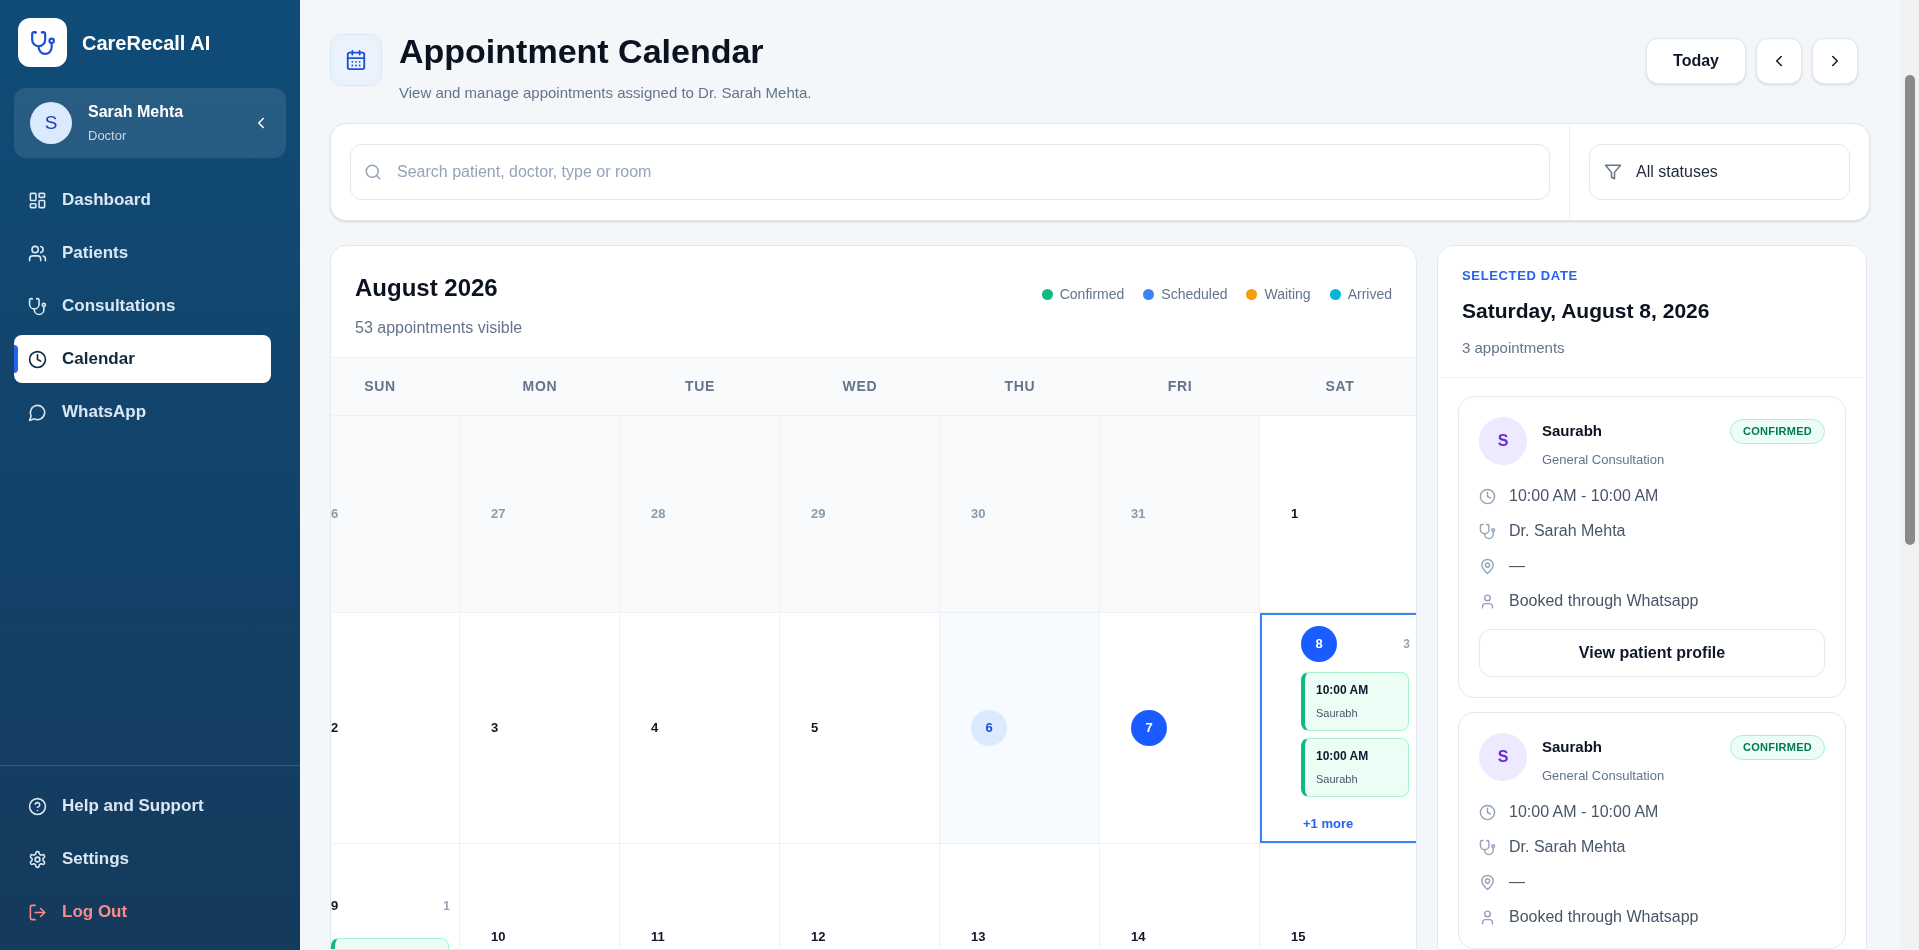  Describe the element at coordinates (1020, 727) in the screenshot. I see `day-cell: 6` at that location.